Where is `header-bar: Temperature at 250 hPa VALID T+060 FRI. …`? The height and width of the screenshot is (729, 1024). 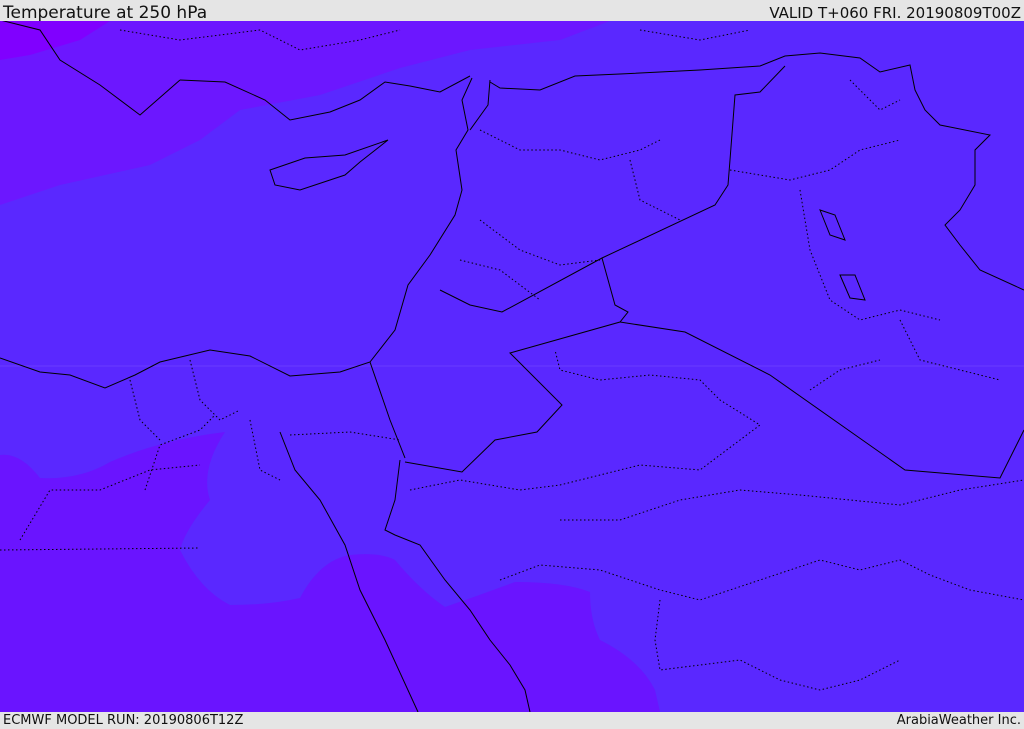 header-bar: Temperature at 250 hPa VALID T+060 FRI. … is located at coordinates (512, 11).